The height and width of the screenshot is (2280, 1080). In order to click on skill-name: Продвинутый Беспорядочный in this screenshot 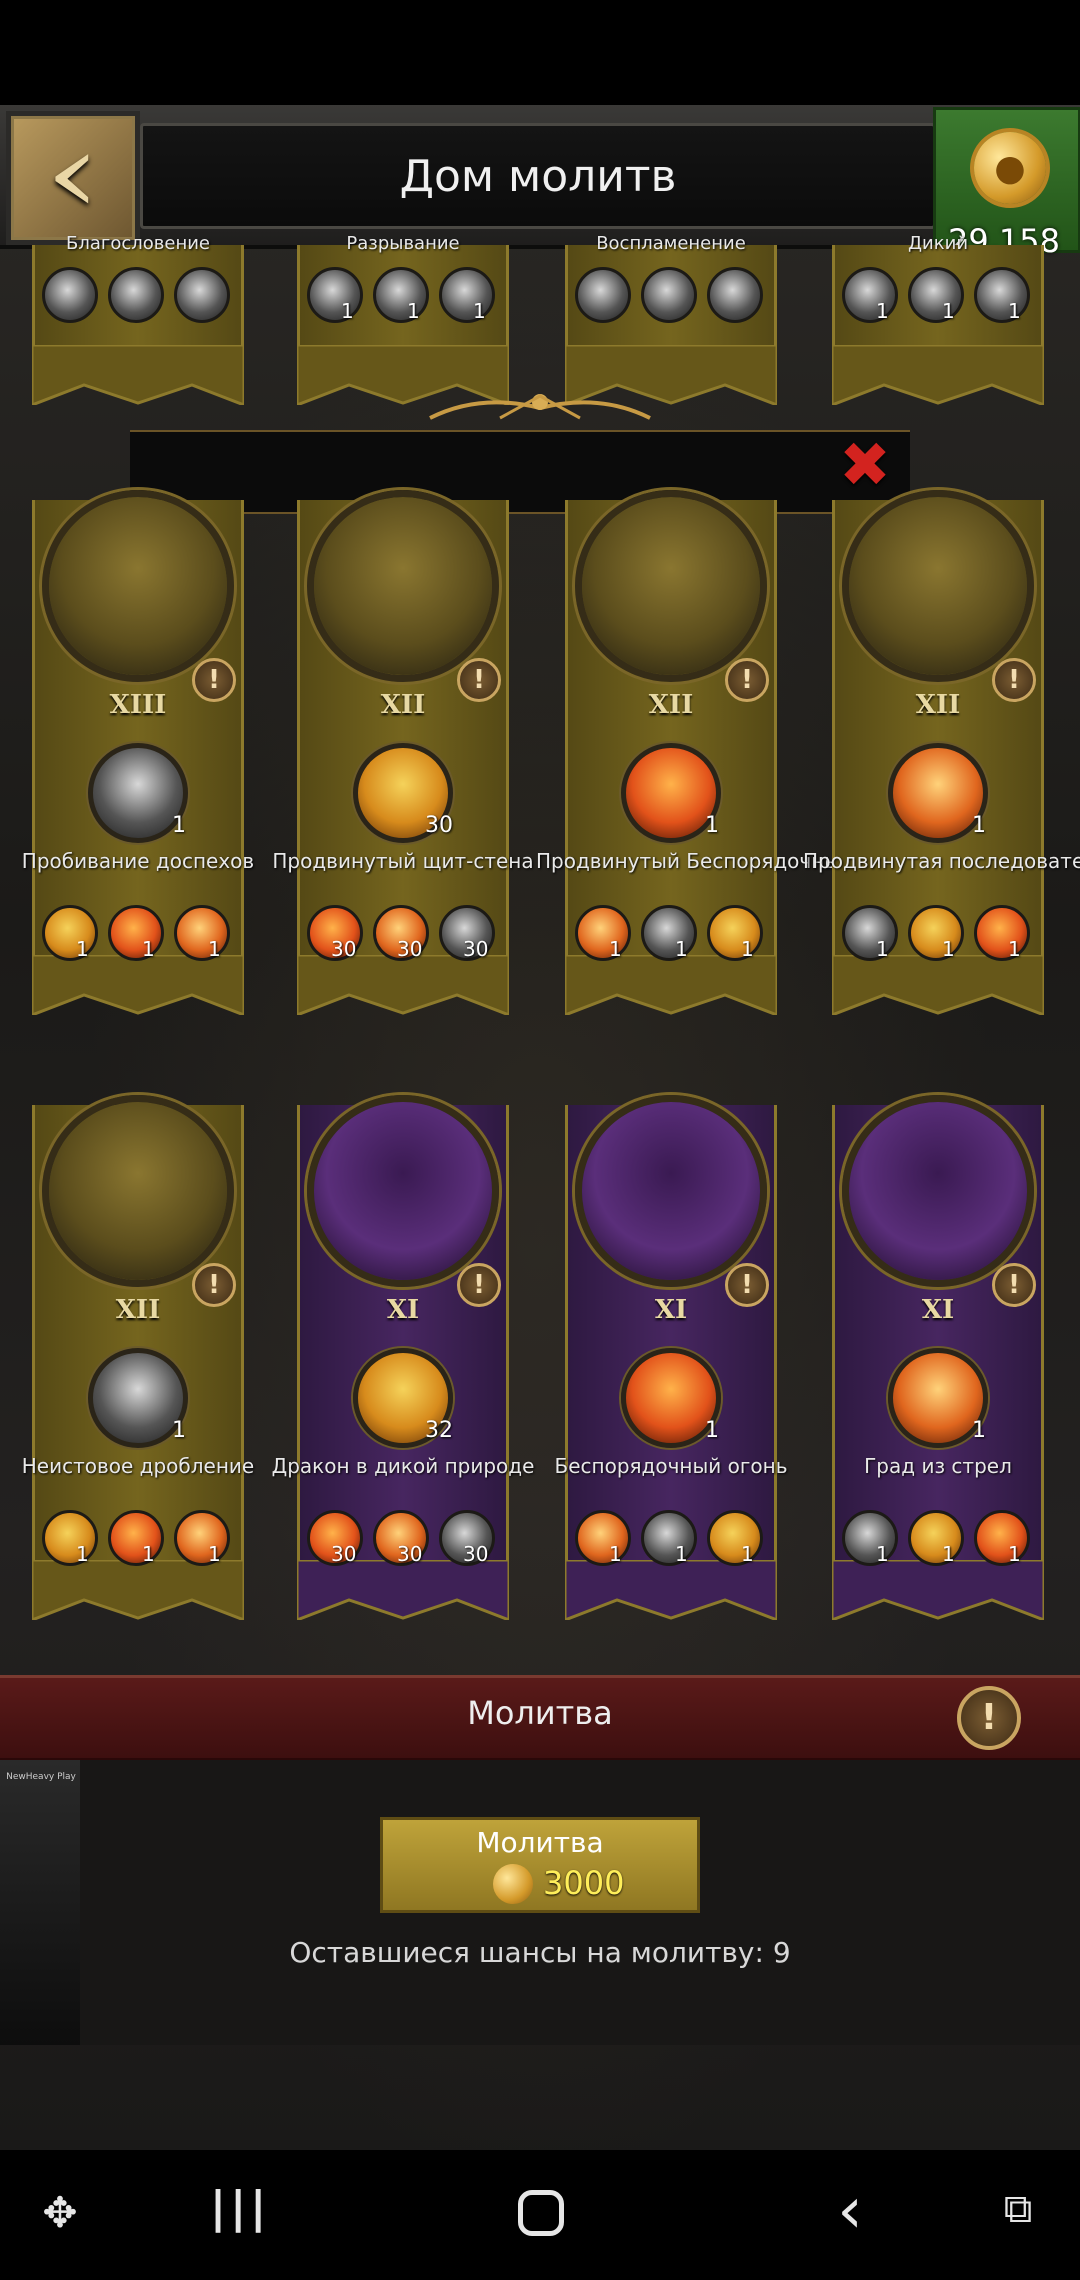, I will do `click(695, 861)`.